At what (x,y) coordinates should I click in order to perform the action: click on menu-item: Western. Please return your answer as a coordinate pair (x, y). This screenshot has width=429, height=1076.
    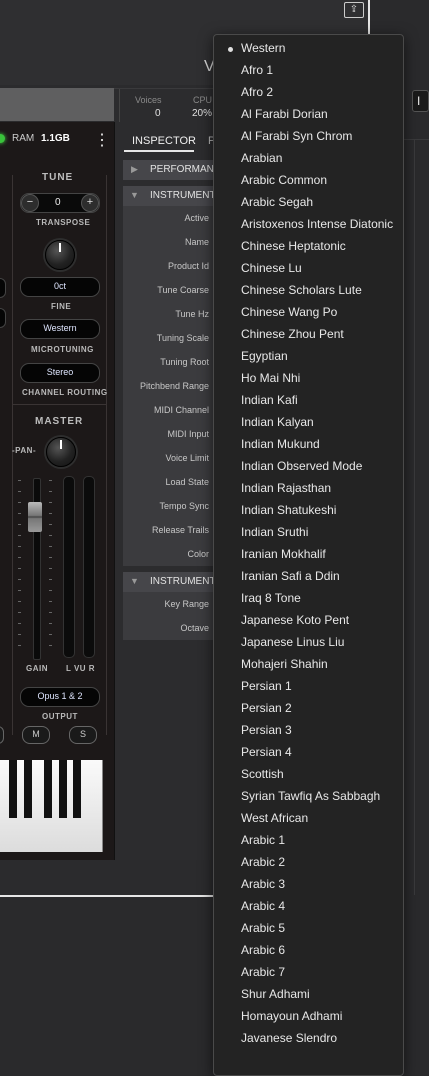
    Looking at the image, I should click on (308, 48).